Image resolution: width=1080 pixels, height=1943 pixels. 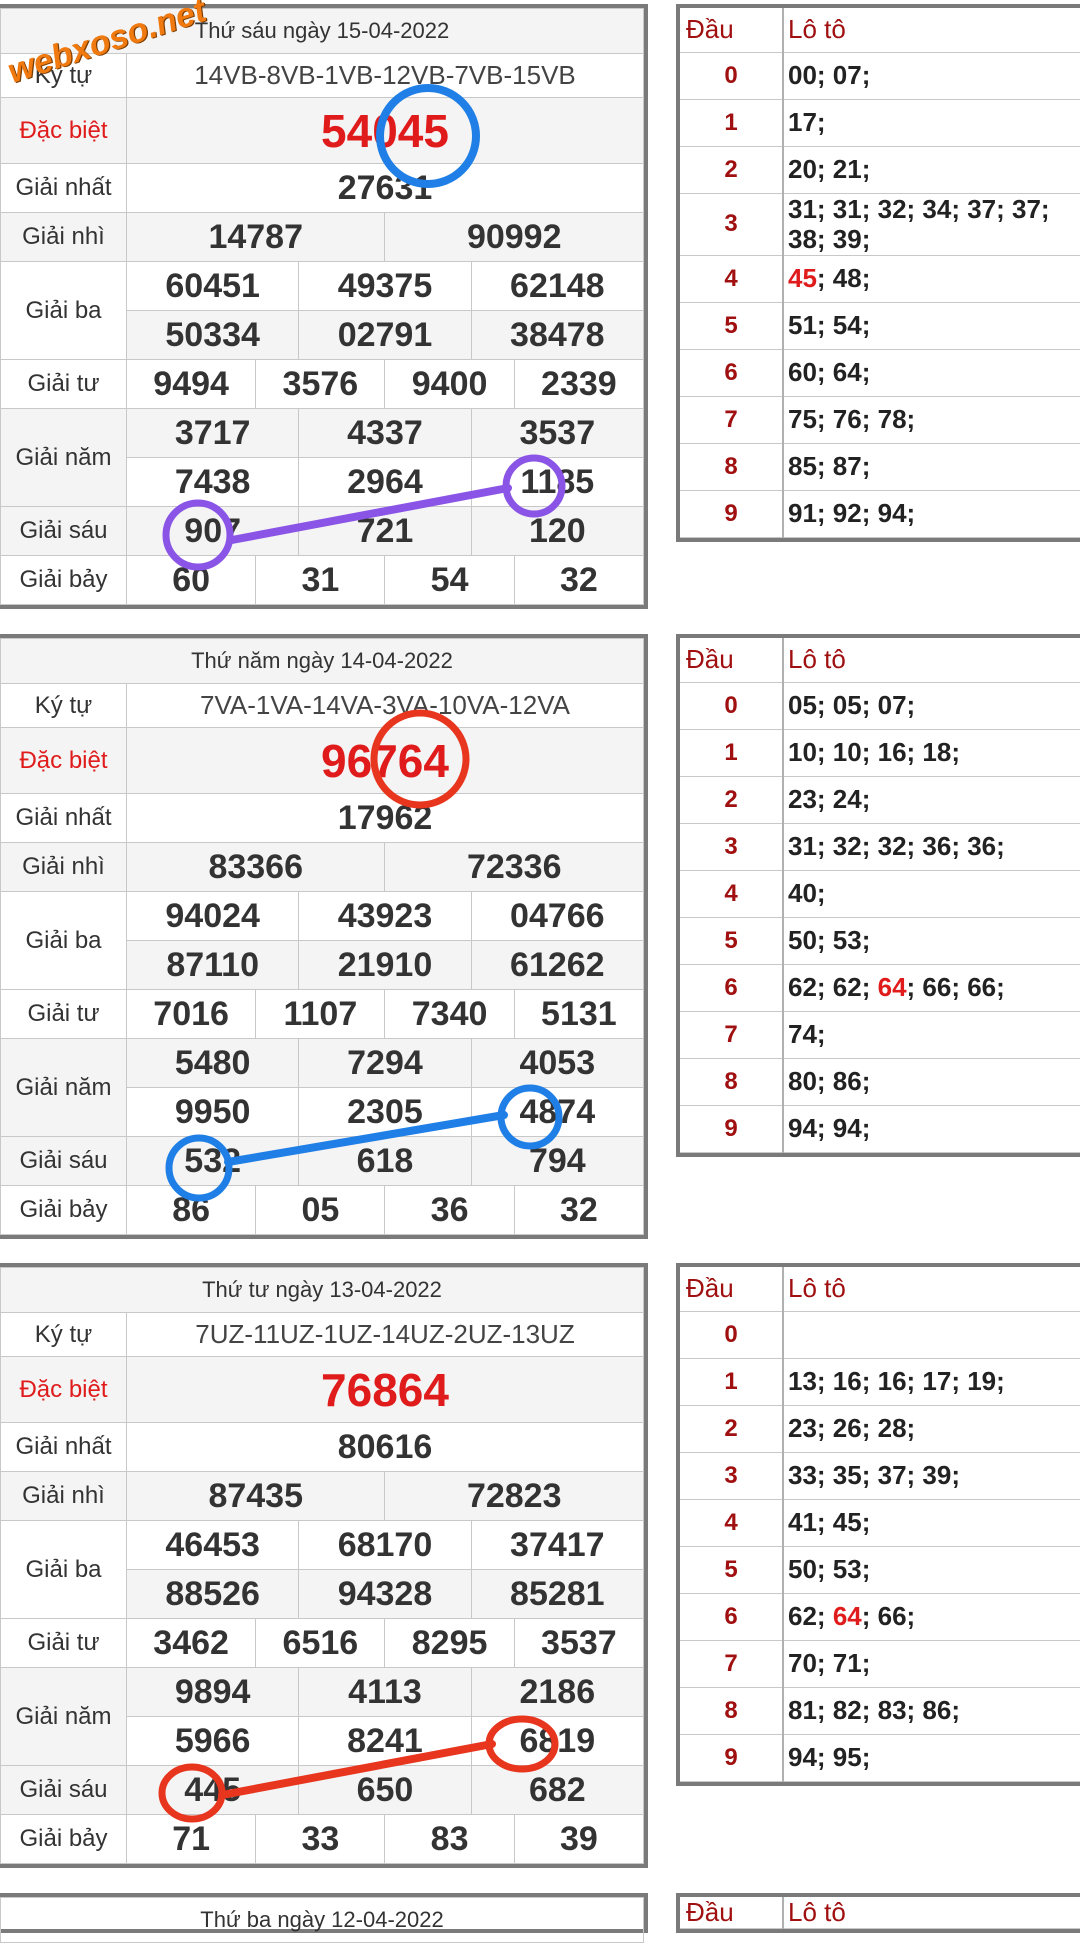 I want to click on draws-0-loto-3-v: 31; 31; 32; 34; 37; 37; 38; 39;, so click(x=931, y=224).